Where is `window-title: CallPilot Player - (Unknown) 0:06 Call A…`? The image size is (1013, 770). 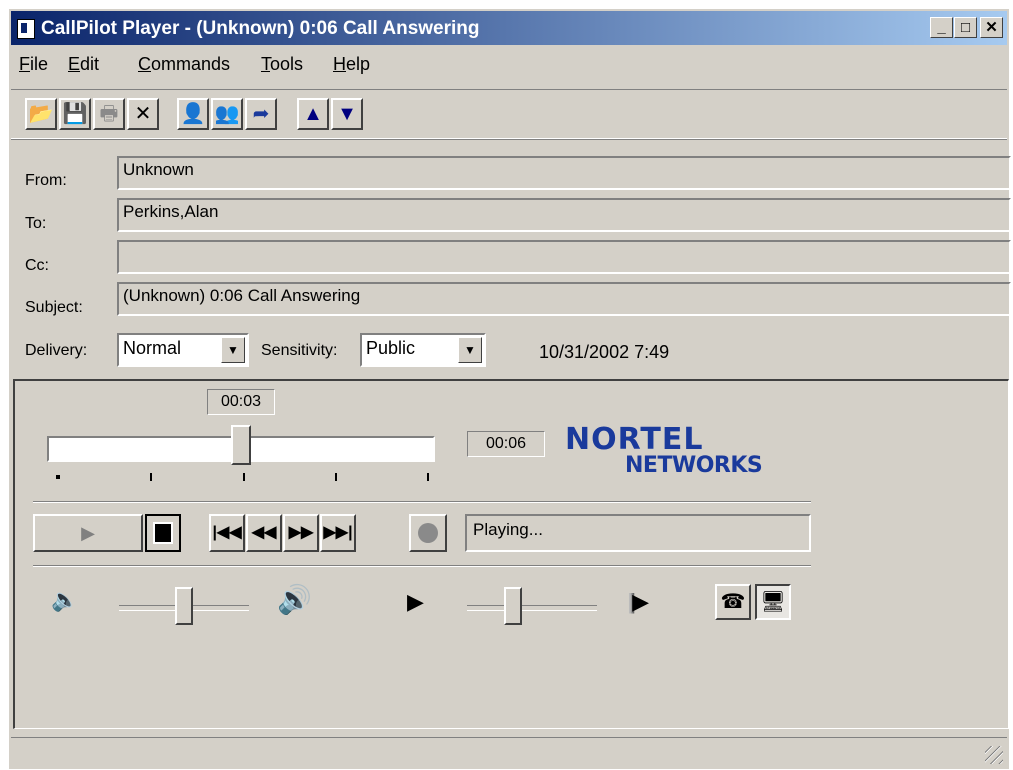
window-title: CallPilot Player - (Unknown) 0:06 Call A… is located at coordinates (260, 28).